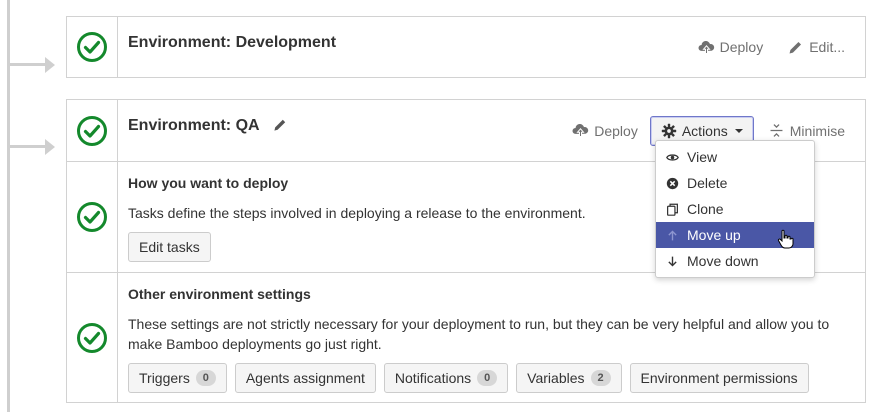 The image size is (876, 412). Describe the element at coordinates (672, 157) in the screenshot. I see `eye-icon` at that location.